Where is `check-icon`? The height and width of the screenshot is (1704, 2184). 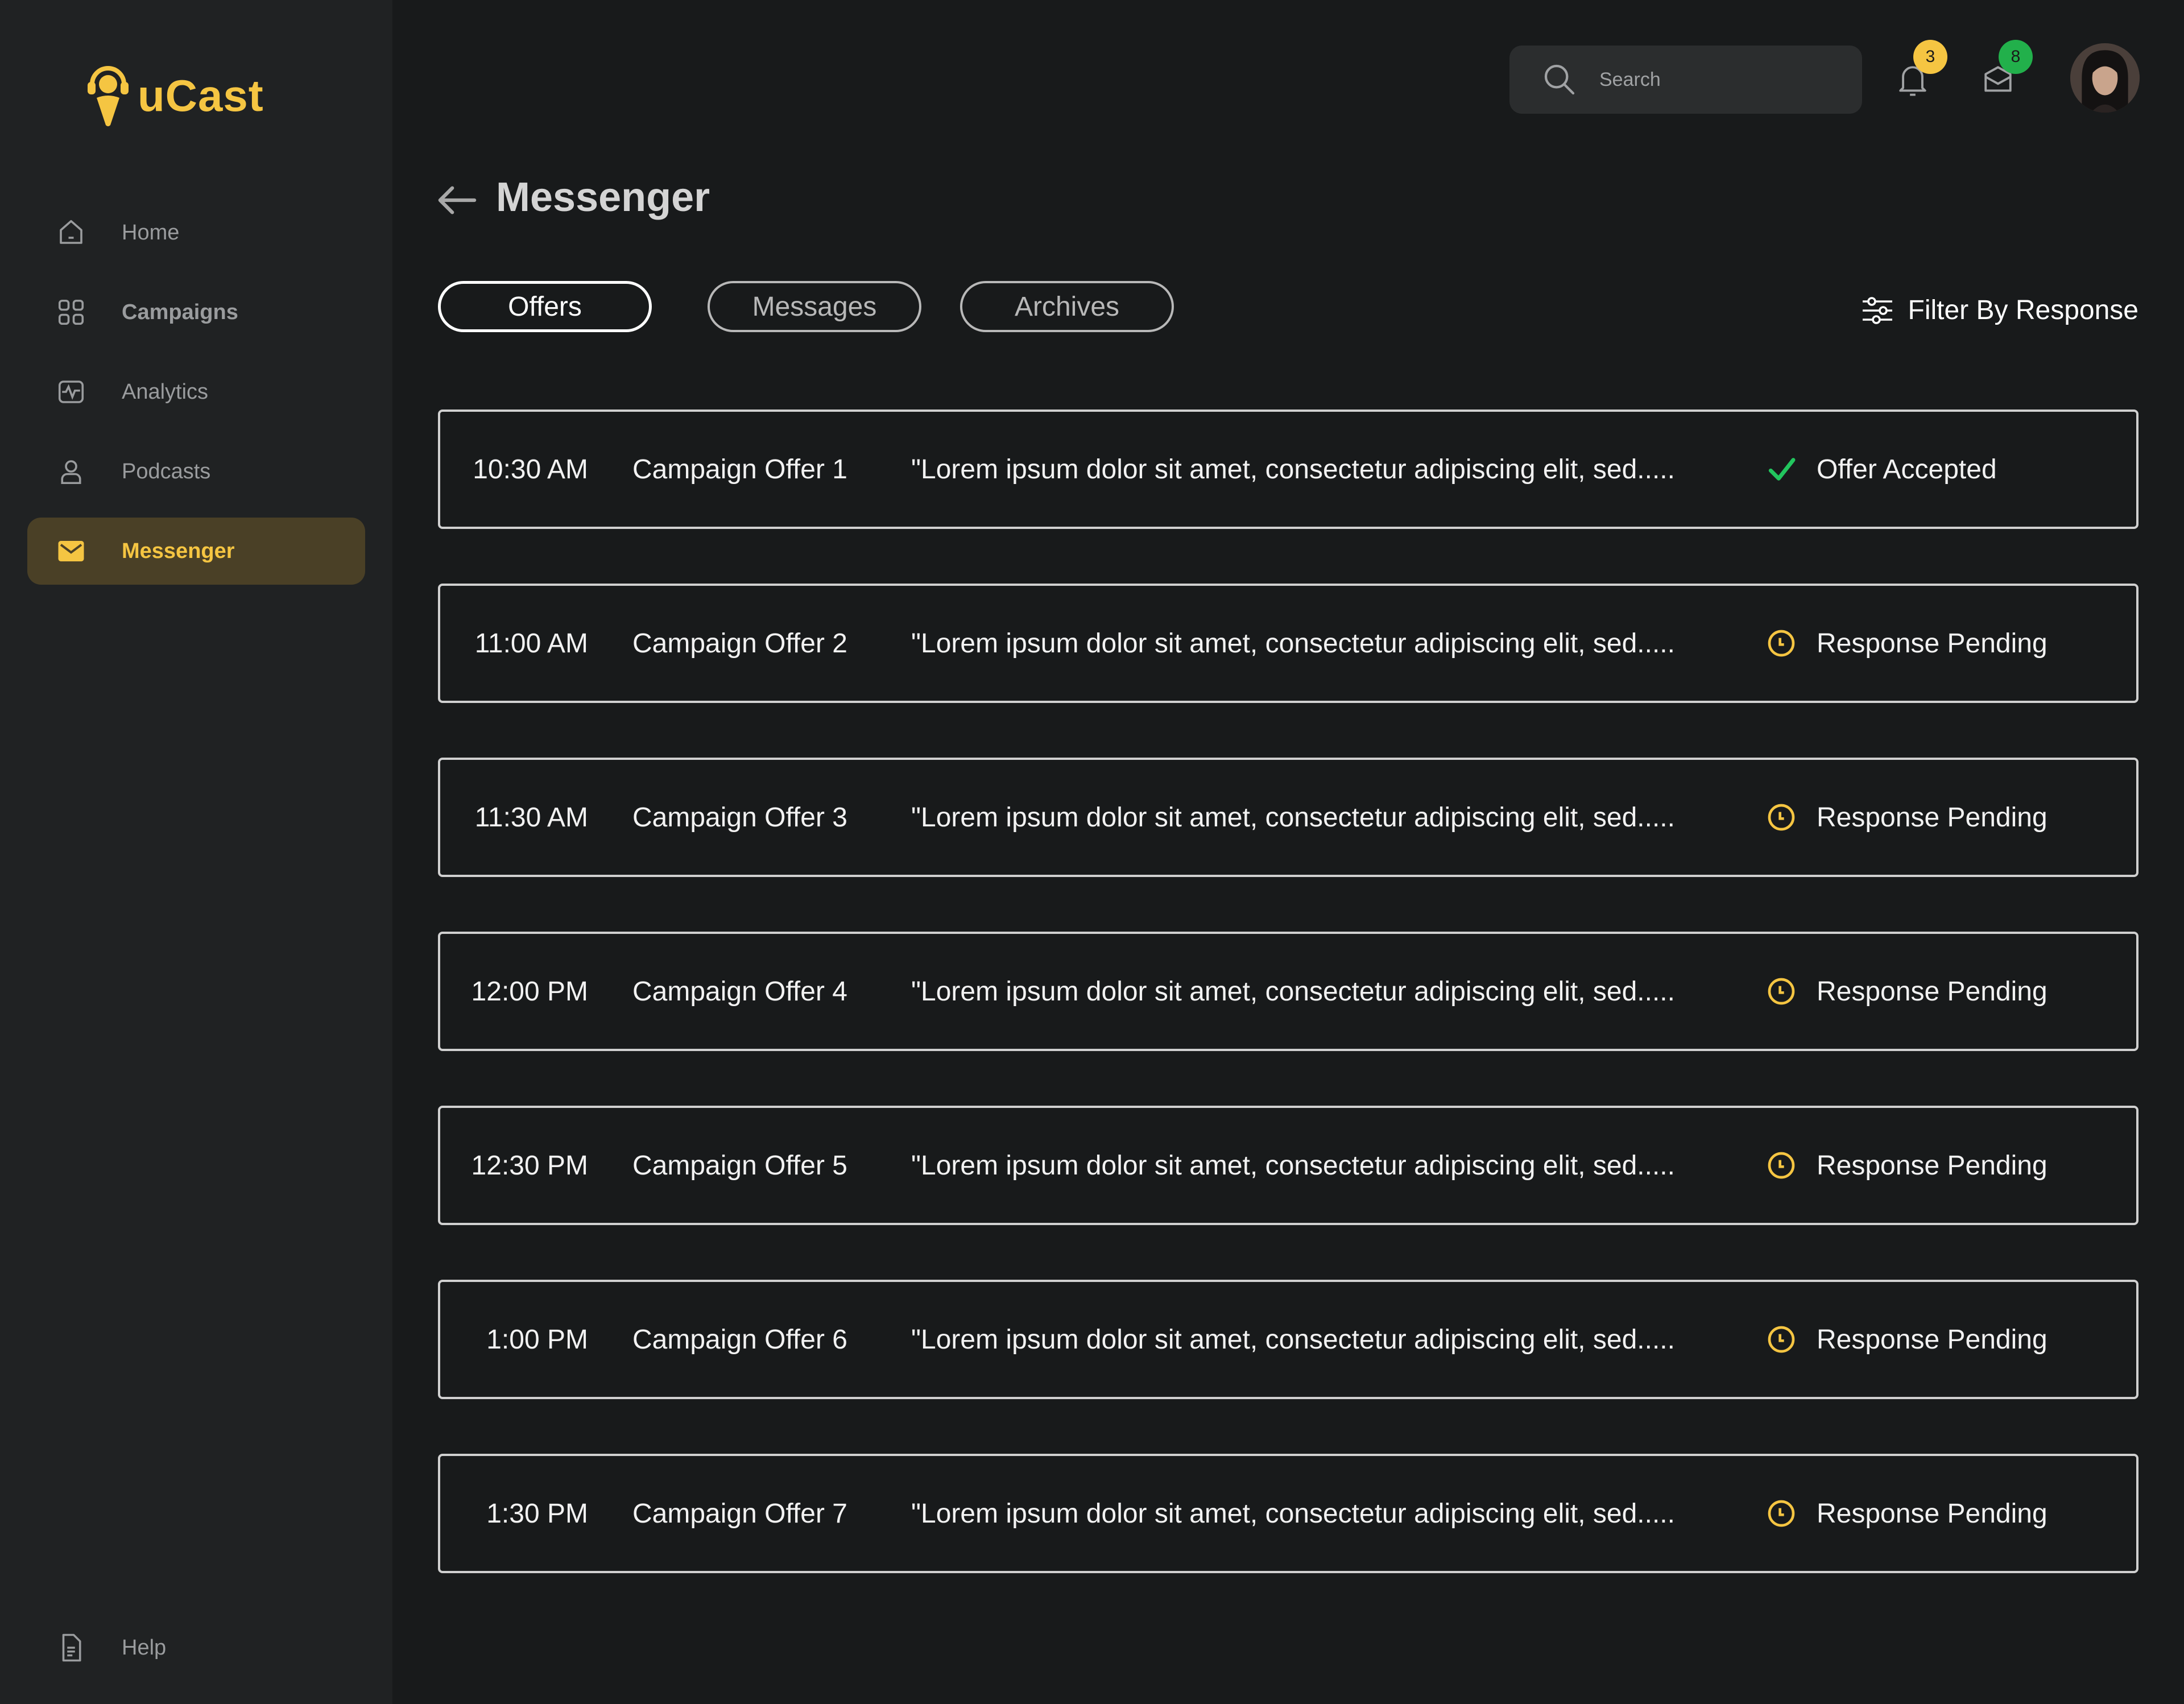 check-icon is located at coordinates (1781, 469).